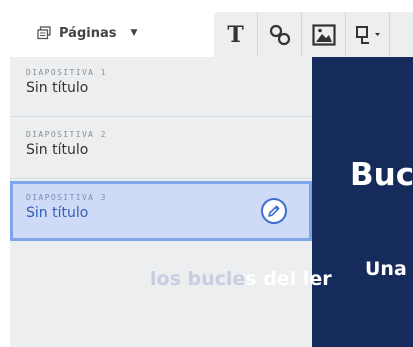  Describe the element at coordinates (134, 33) in the screenshot. I see `chevron-down-icon: ▼` at that location.